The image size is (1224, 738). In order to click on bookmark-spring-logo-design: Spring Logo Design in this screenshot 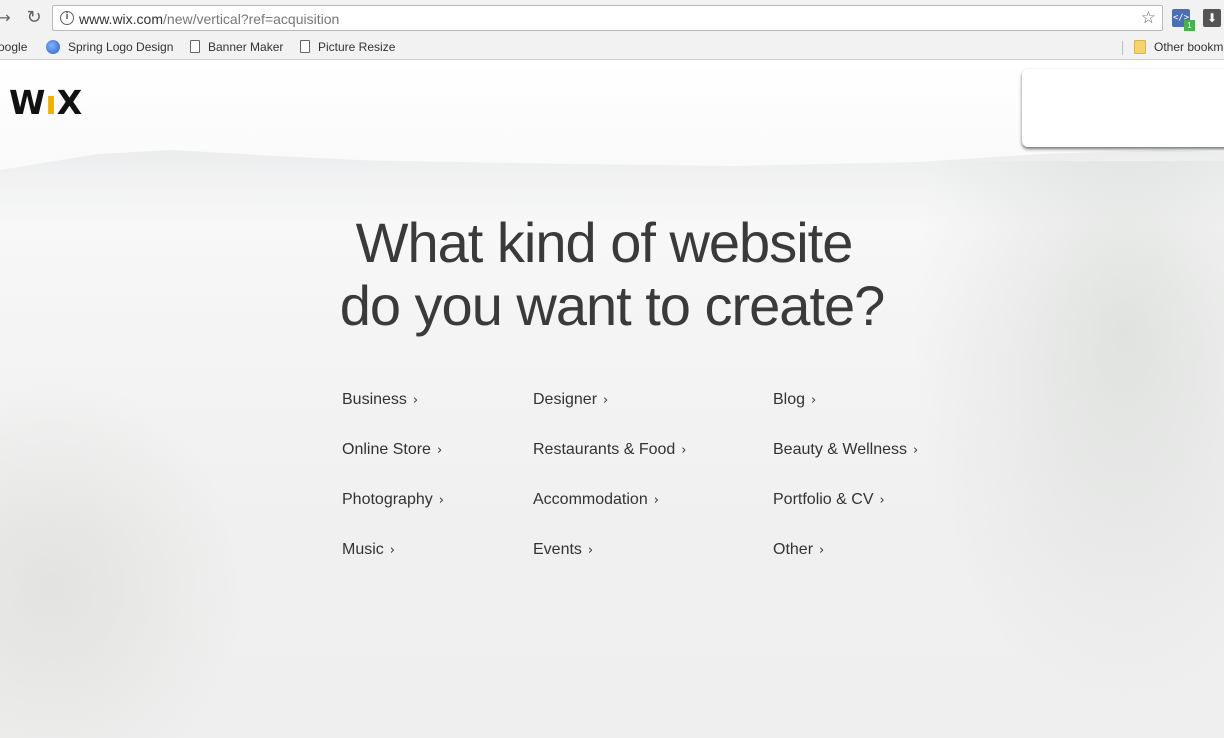, I will do `click(109, 47)`.